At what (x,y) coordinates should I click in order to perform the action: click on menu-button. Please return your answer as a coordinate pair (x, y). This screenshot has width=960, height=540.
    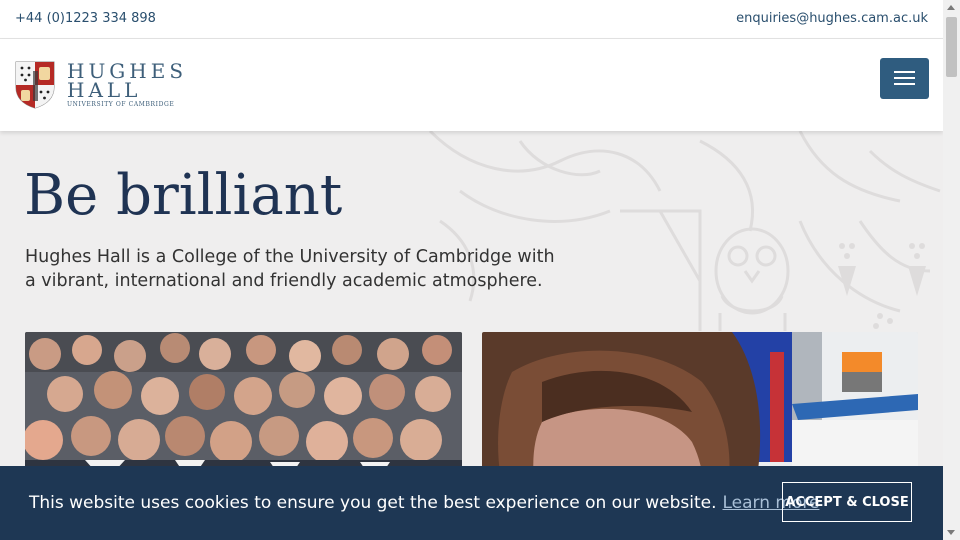
    Looking at the image, I should click on (904, 78).